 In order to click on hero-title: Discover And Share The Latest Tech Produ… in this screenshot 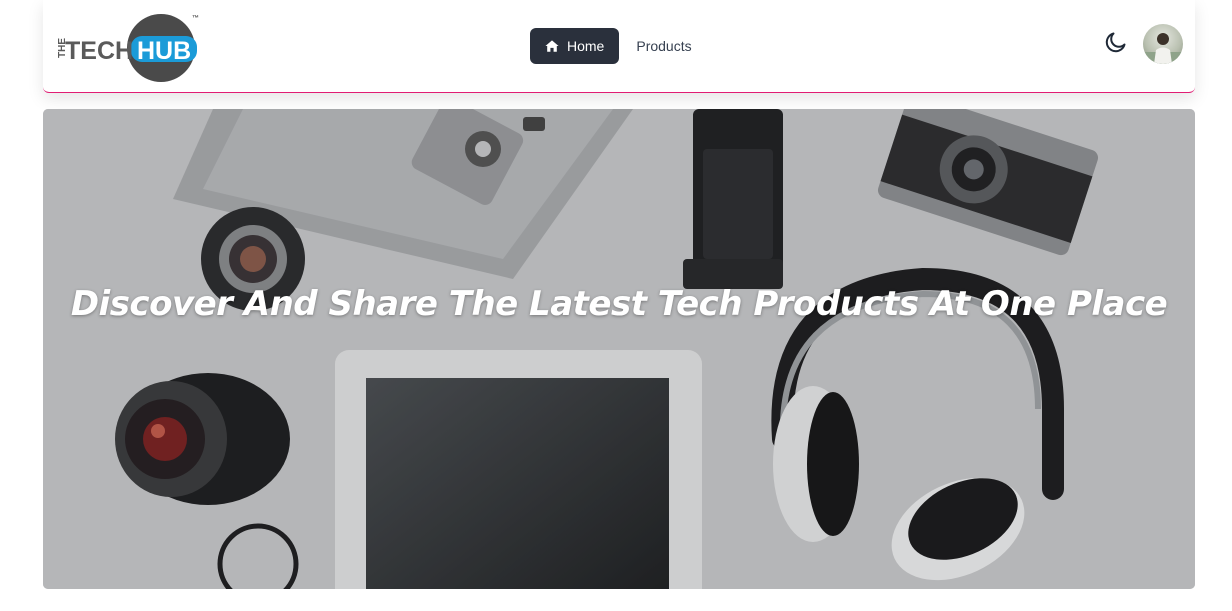, I will do `click(619, 304)`.